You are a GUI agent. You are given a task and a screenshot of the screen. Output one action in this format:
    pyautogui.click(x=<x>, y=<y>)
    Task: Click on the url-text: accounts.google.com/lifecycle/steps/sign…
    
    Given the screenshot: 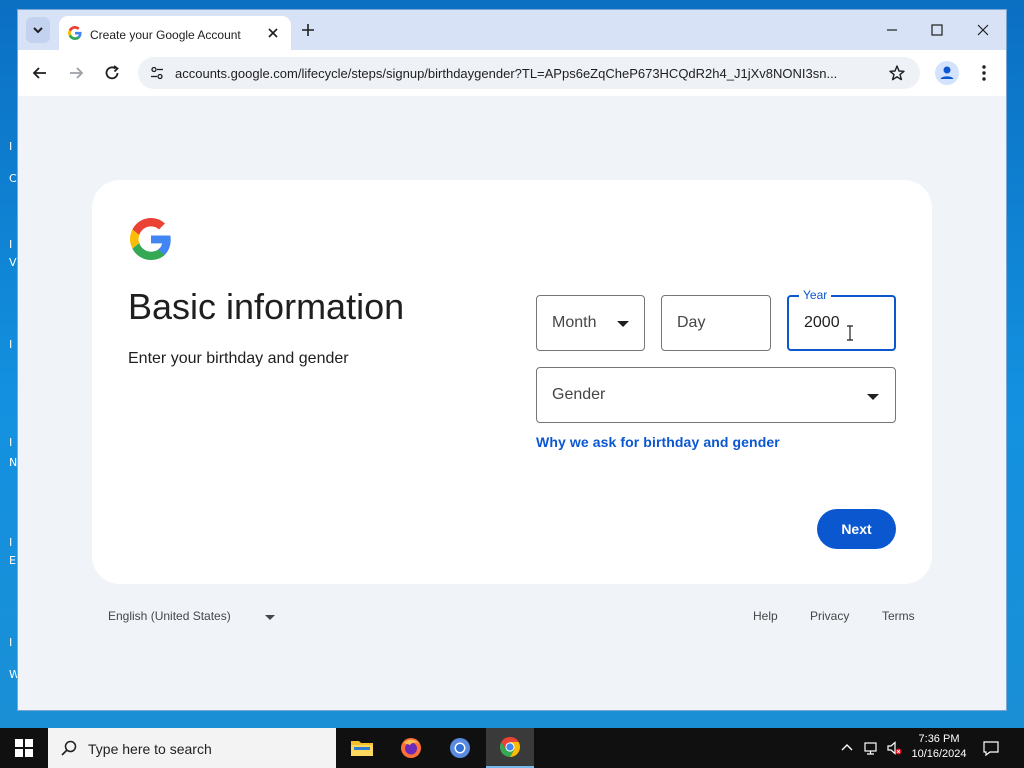 What is the action you would take?
    pyautogui.click(x=506, y=73)
    